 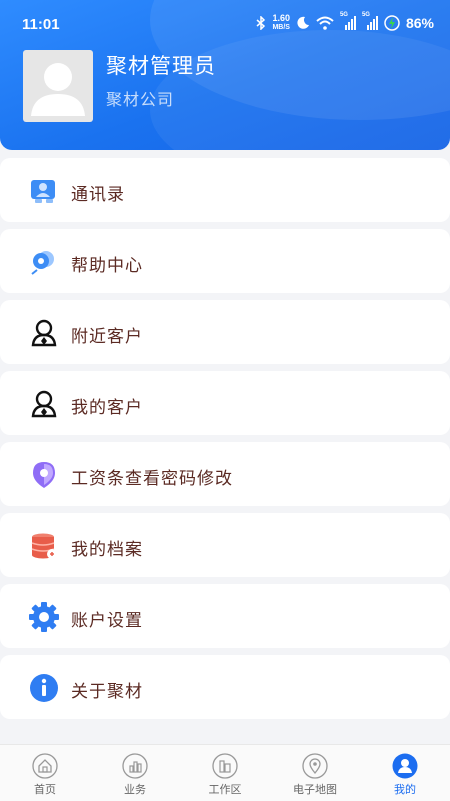 I want to click on user-company: 聚材公司, so click(x=140, y=100).